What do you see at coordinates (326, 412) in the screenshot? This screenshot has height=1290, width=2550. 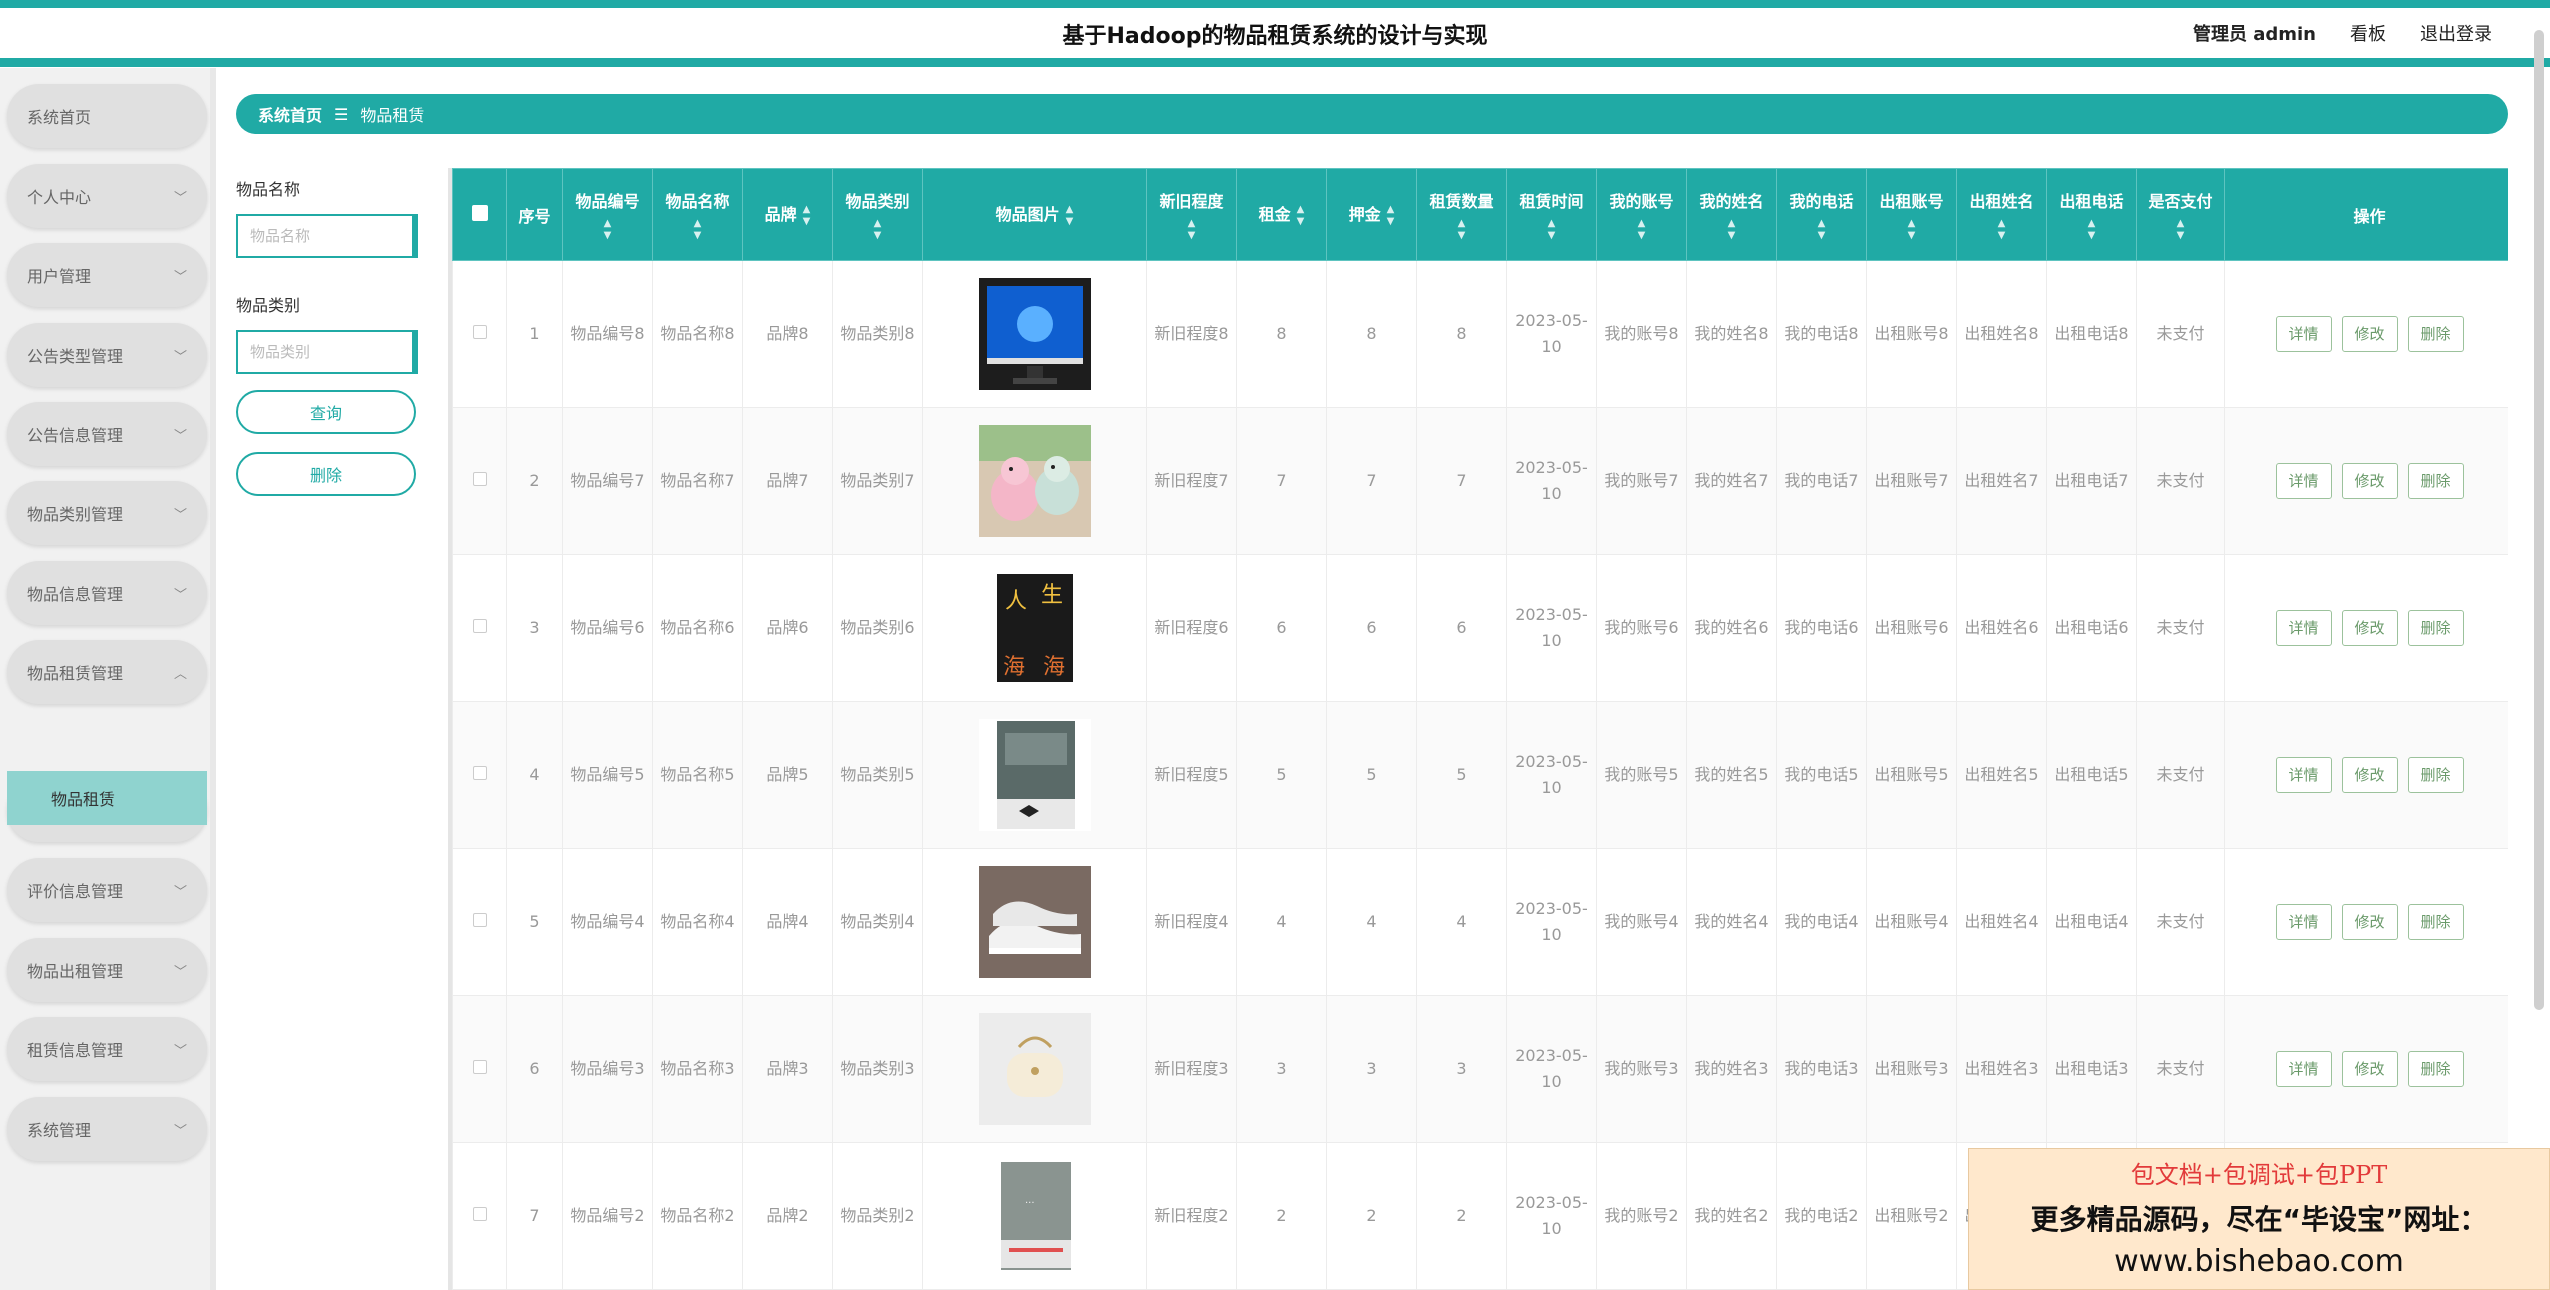 I see `query-button: 查询` at bounding box center [326, 412].